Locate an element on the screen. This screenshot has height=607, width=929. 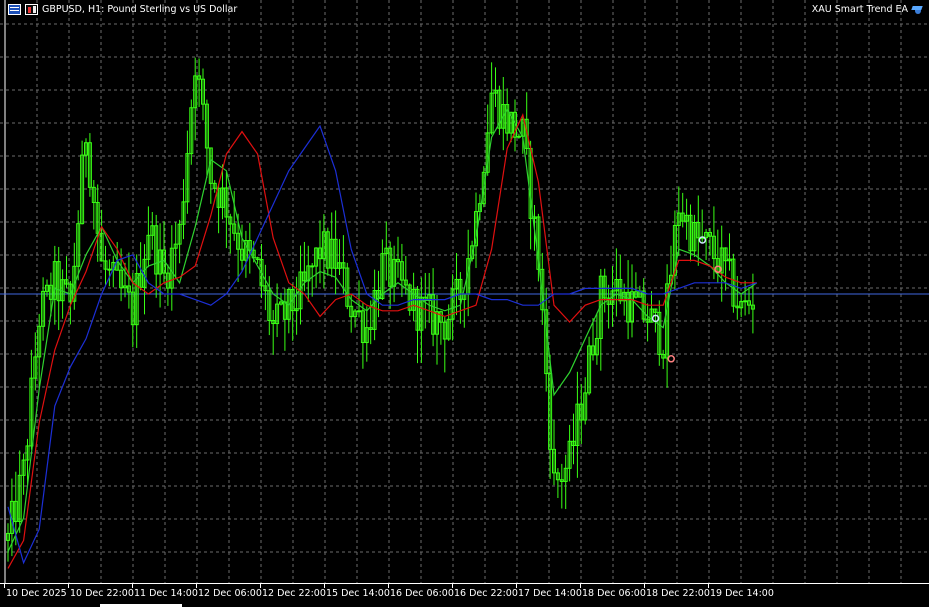
chart-header: GBPUSD, H1: Pound Sterling vs US Dollar is located at coordinates (122, 9).